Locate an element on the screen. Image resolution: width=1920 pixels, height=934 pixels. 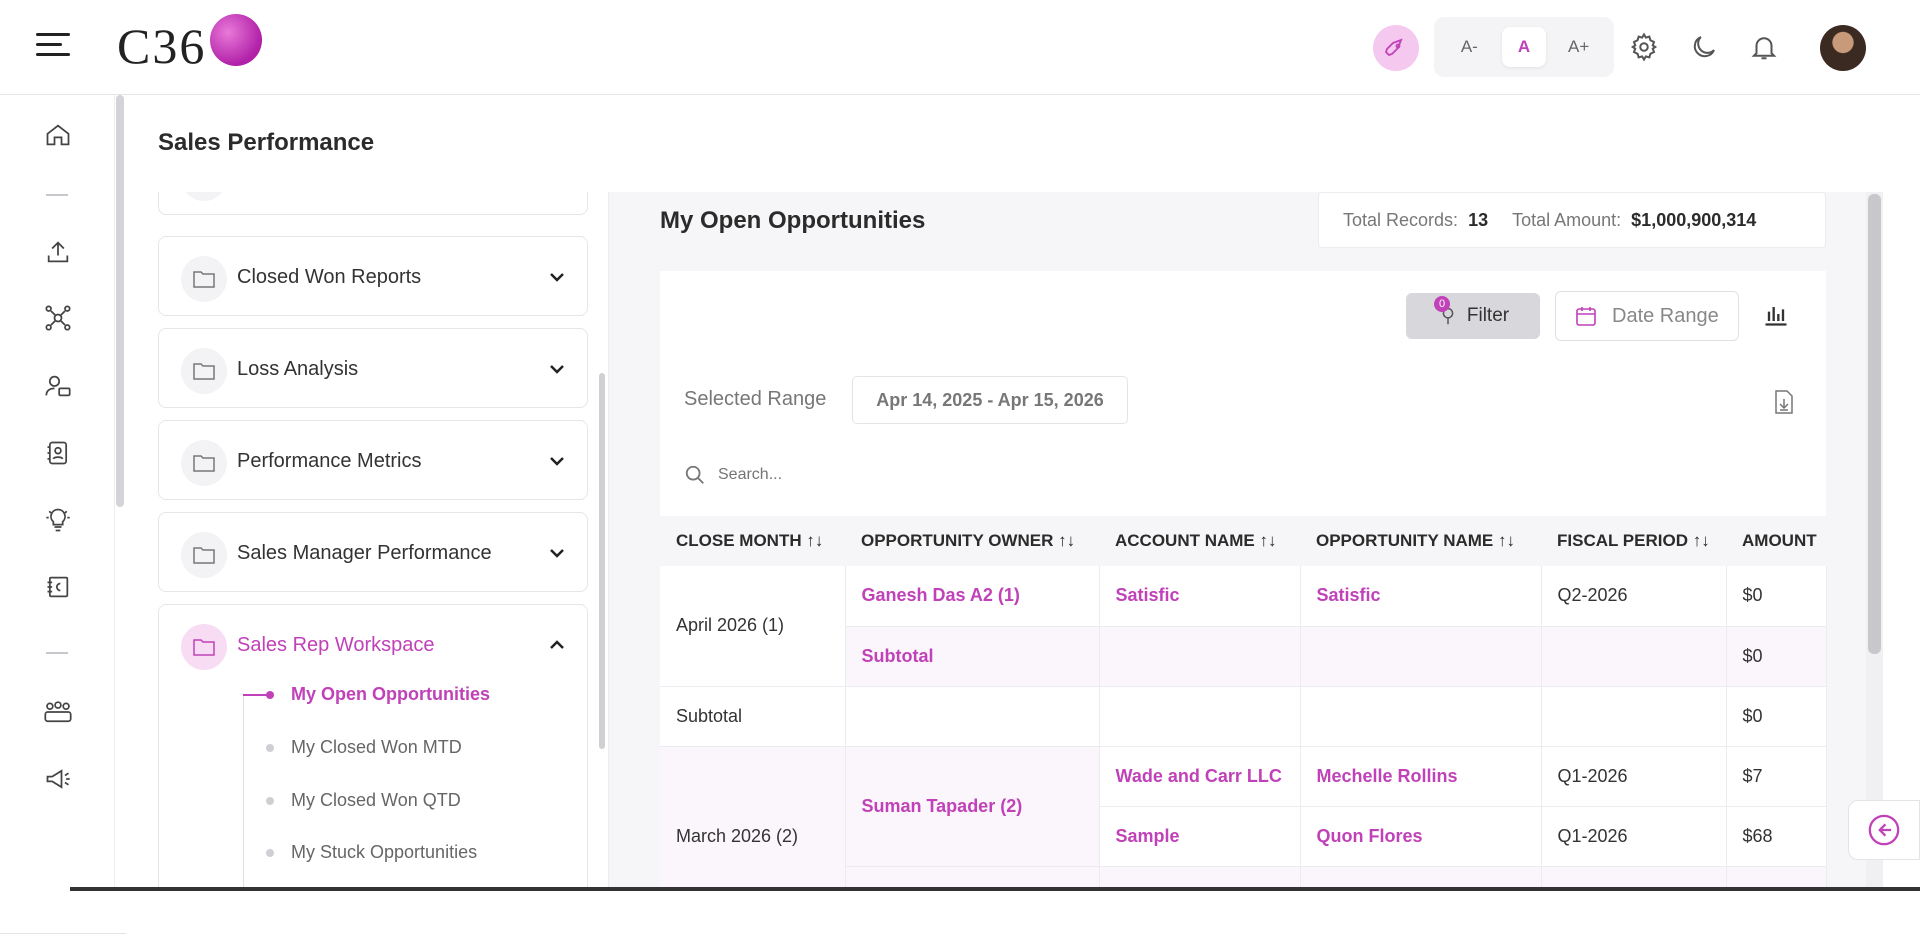
report-title: My Open Opportunities is located at coordinates (793, 220).